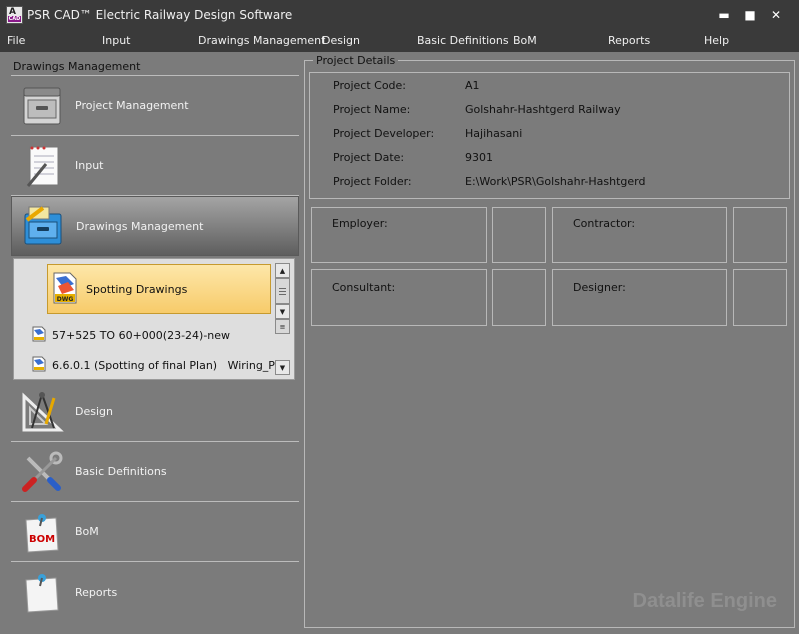 The height and width of the screenshot is (634, 799). I want to click on menu-help: Help, so click(716, 40).